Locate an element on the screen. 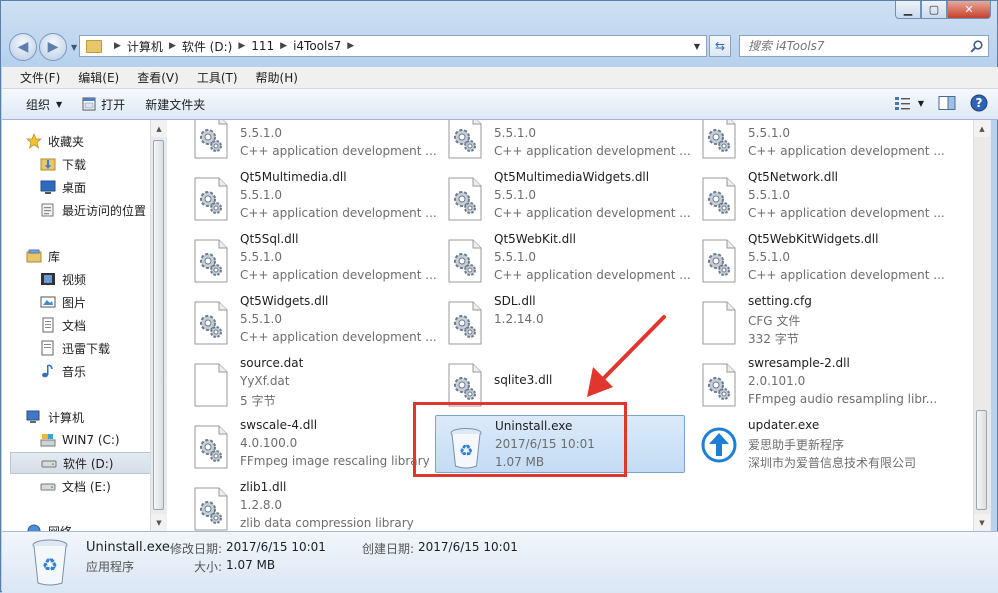 This screenshot has width=998, height=593. details-modified-value: 2017/6/15 10:01 is located at coordinates (276, 547).